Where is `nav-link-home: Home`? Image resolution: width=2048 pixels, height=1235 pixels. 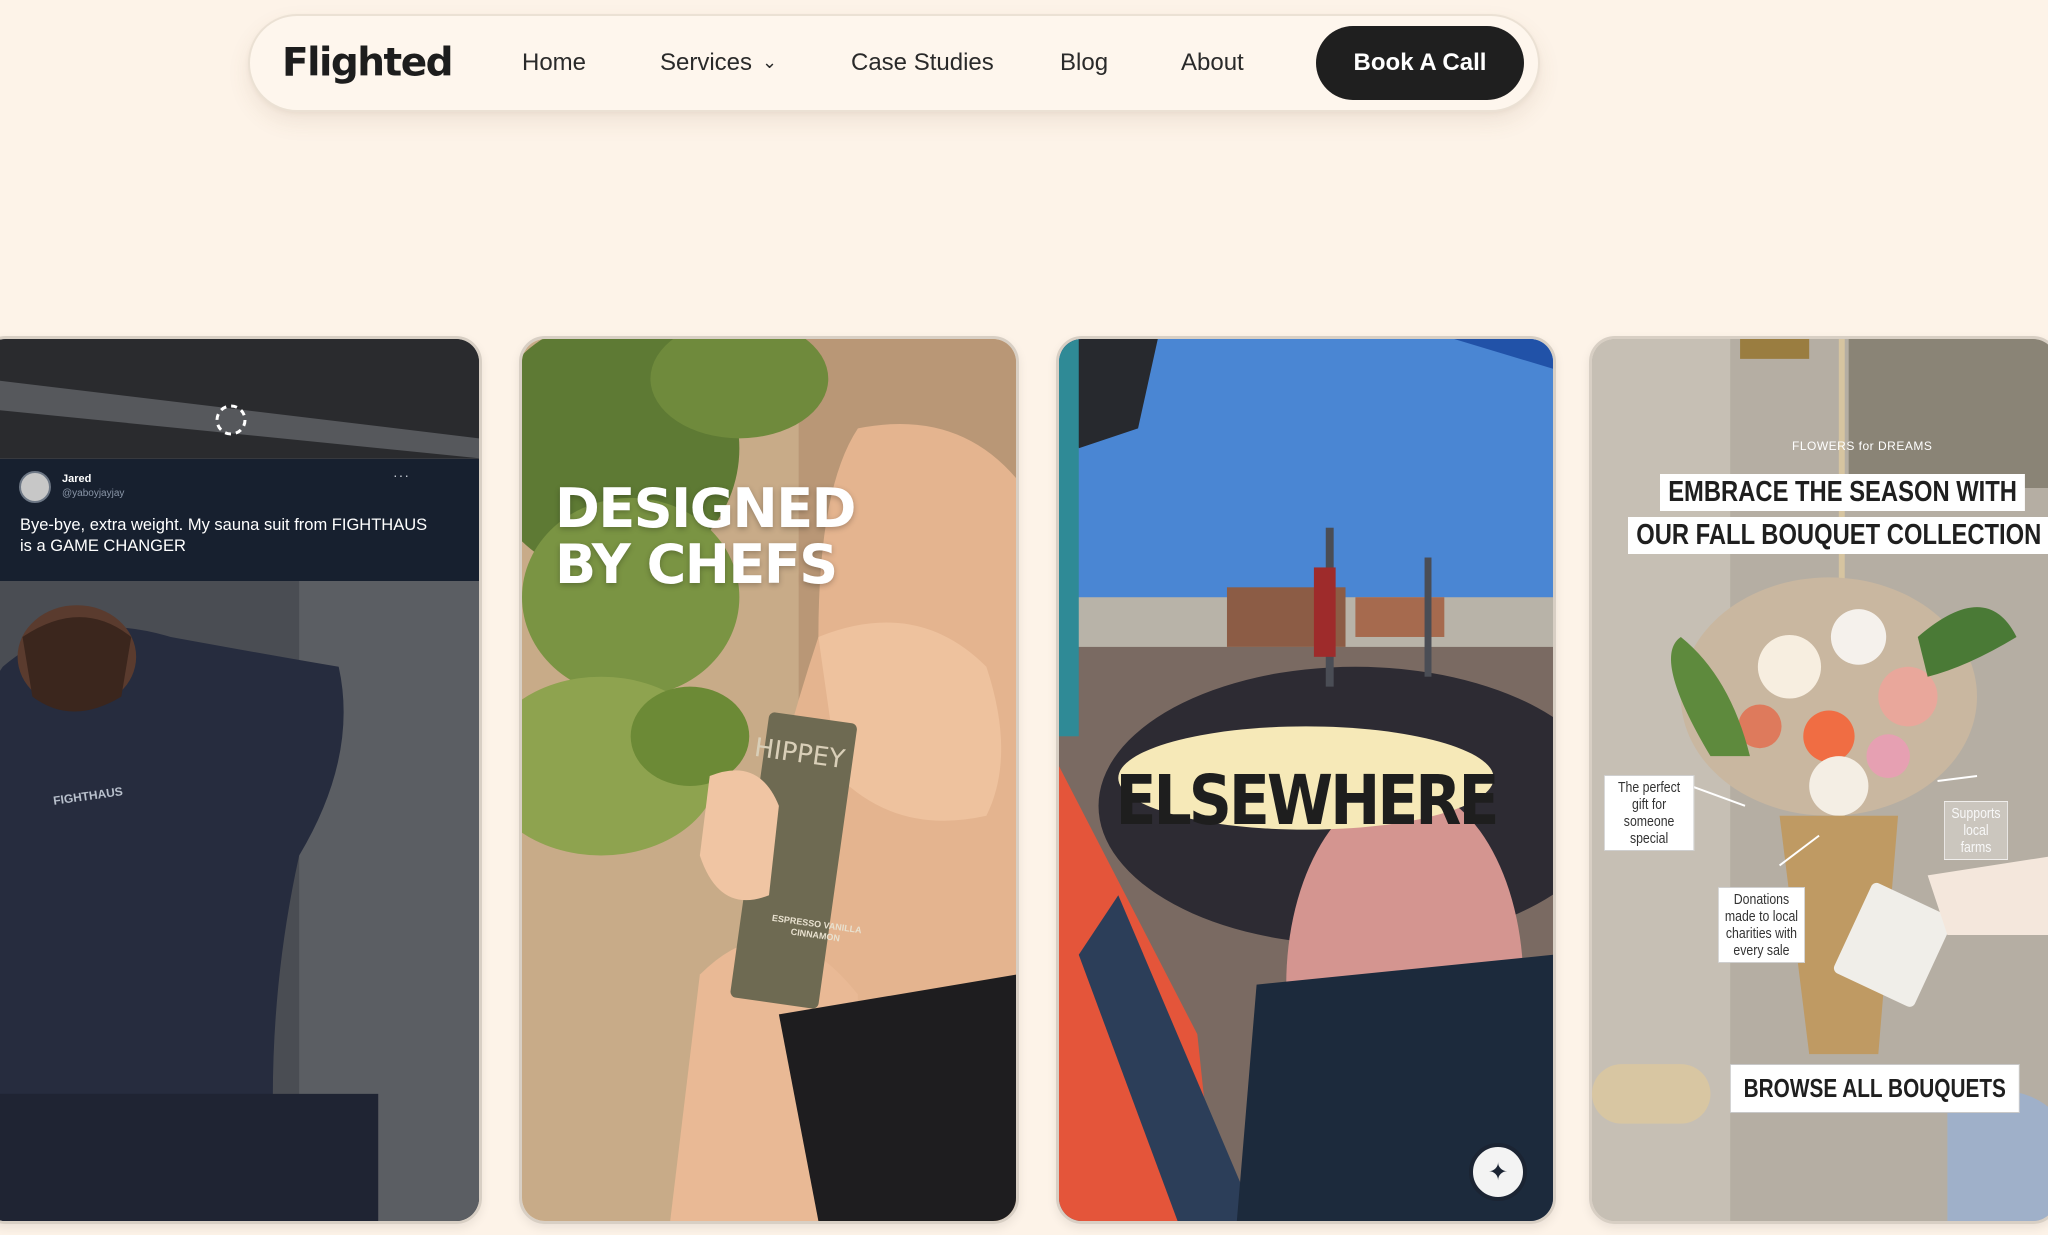
nav-link-home: Home is located at coordinates (554, 63).